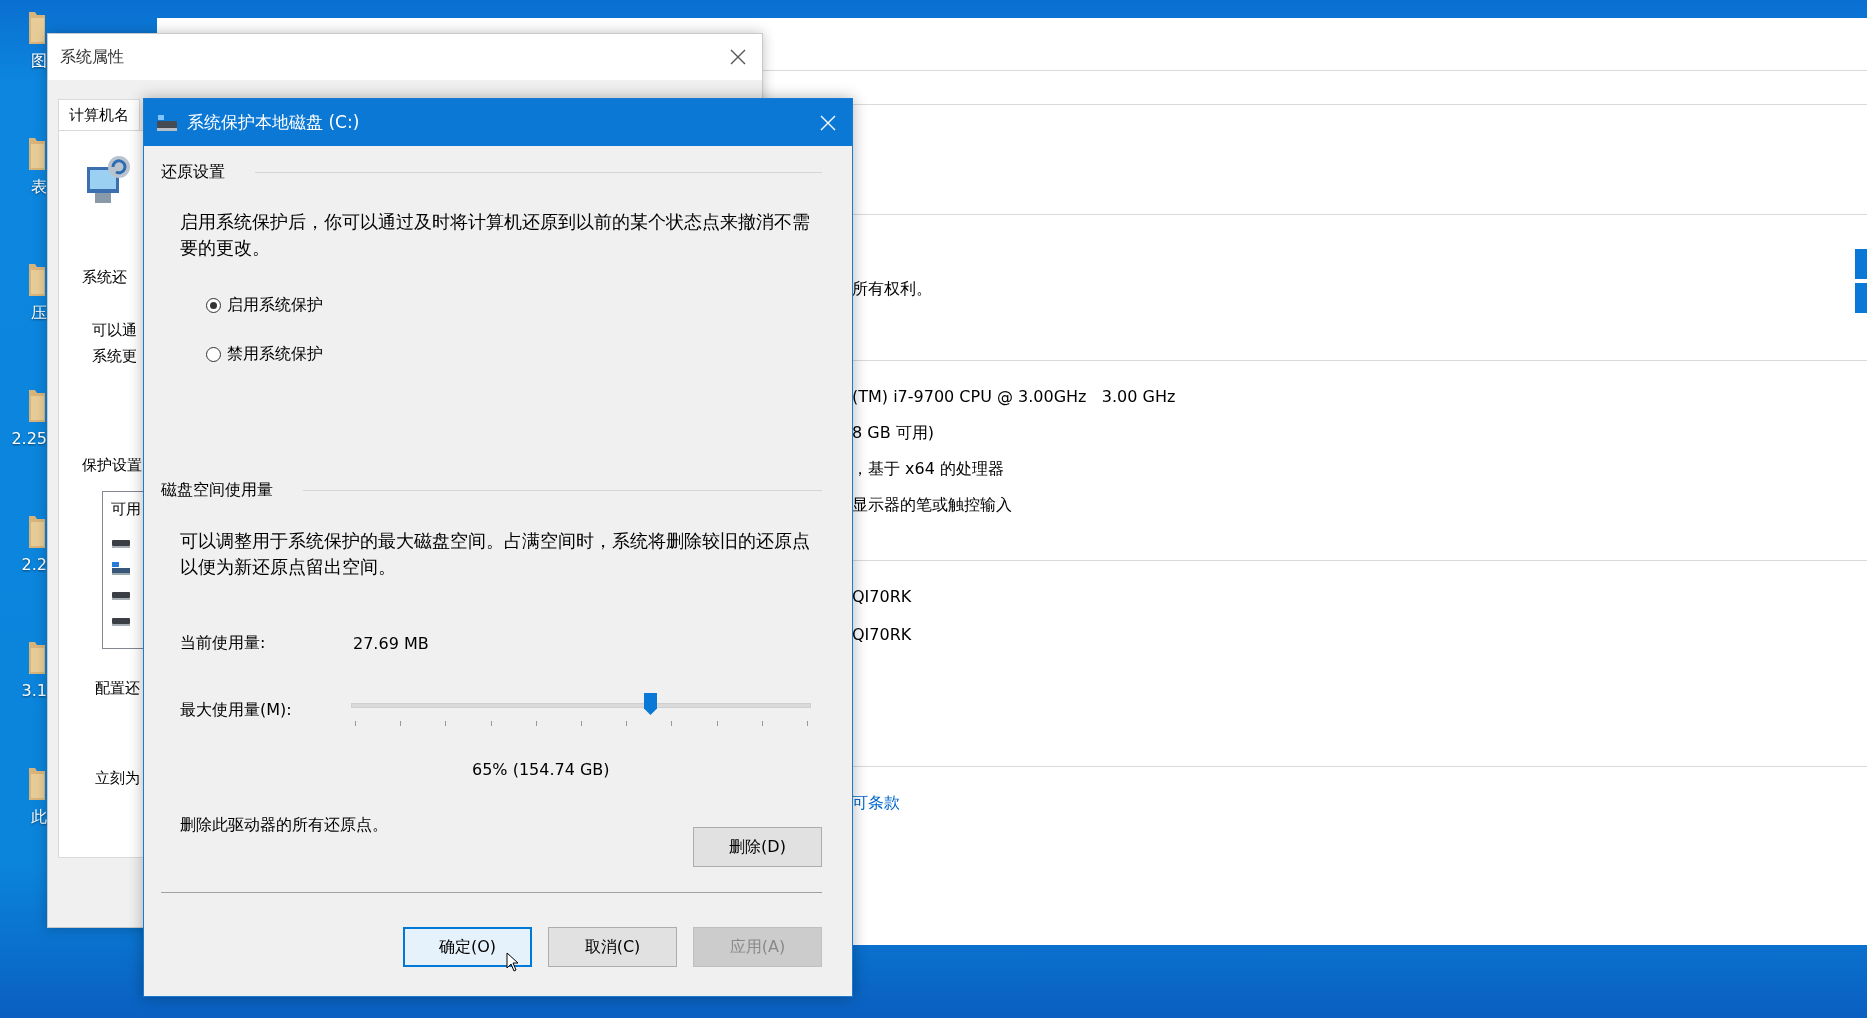 This screenshot has width=1867, height=1018. What do you see at coordinates (928, 469) in the screenshot?
I see `spec-value: ，基于 x64 的处理器` at bounding box center [928, 469].